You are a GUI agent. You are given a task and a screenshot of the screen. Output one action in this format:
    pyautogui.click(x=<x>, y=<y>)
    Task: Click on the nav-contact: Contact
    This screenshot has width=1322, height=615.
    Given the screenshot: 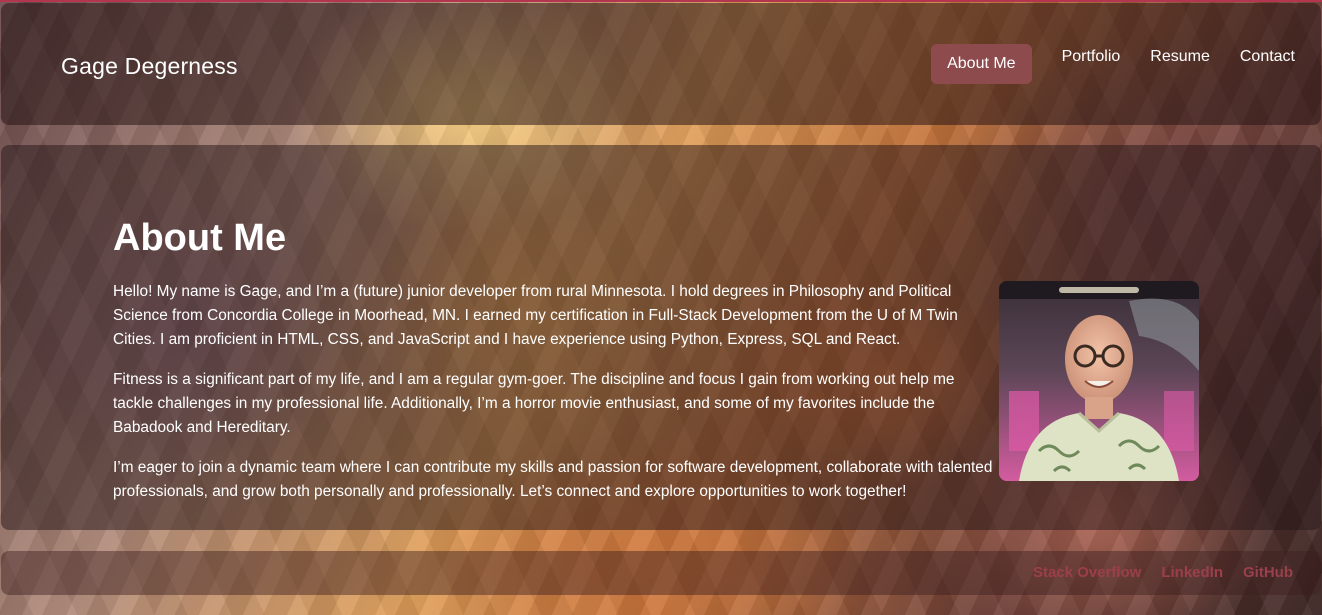 What is the action you would take?
    pyautogui.click(x=1267, y=55)
    